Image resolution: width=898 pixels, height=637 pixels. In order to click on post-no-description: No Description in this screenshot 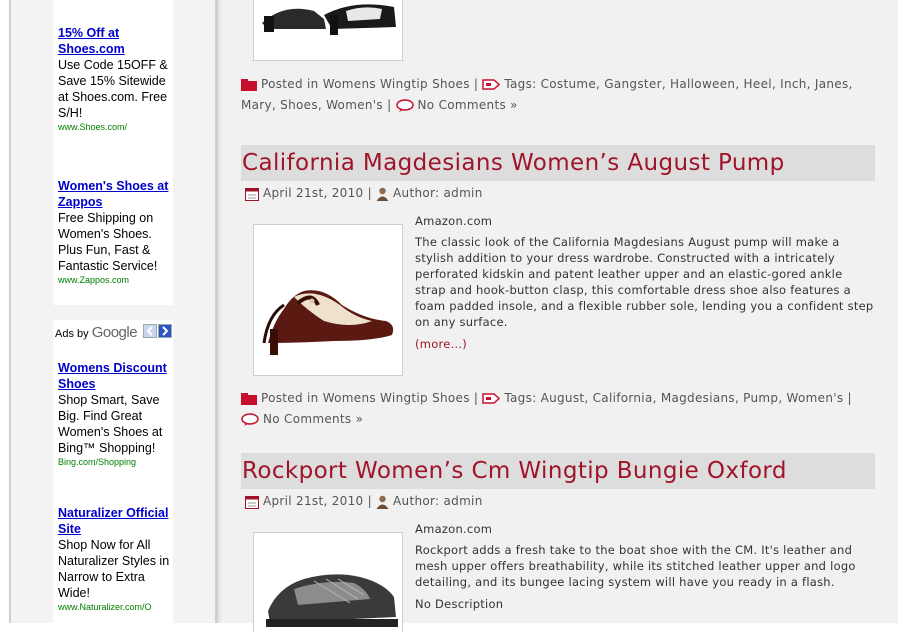, I will do `click(459, 604)`.